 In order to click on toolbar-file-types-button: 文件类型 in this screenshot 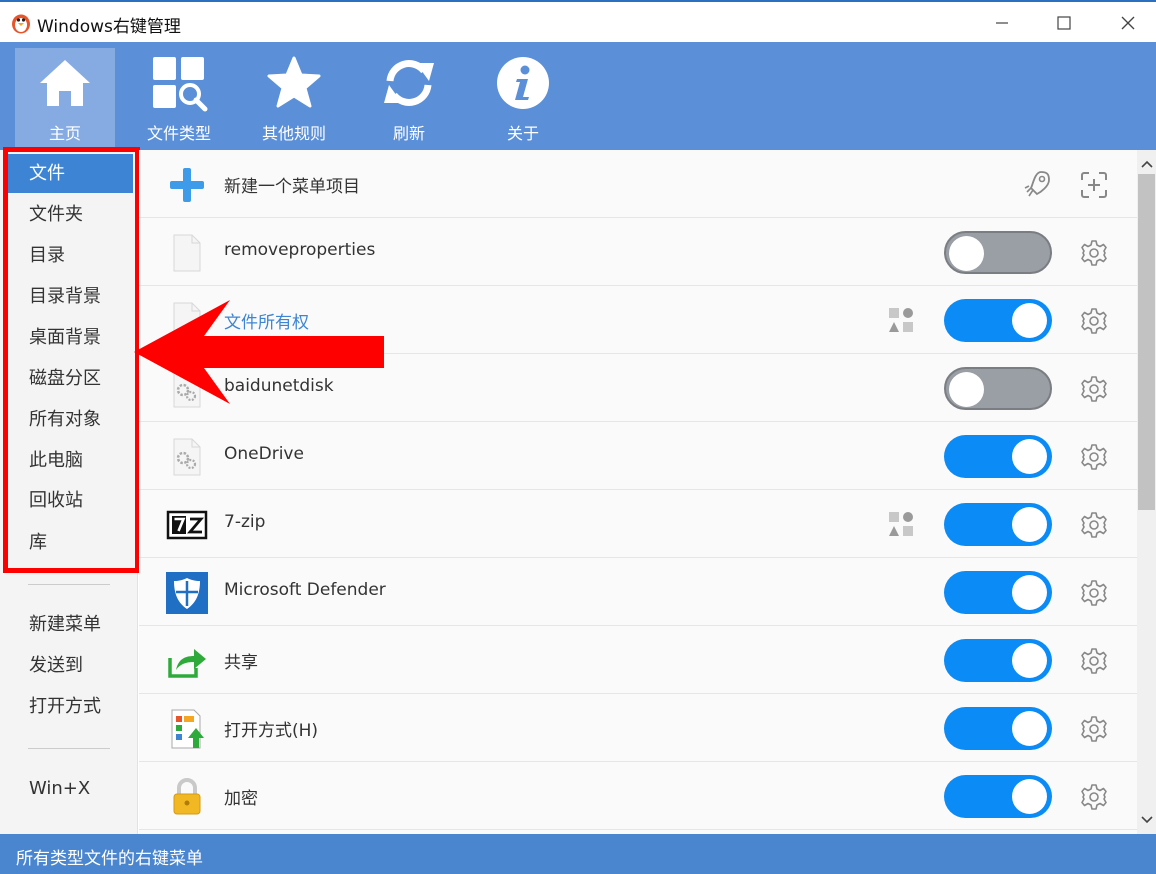, I will do `click(179, 98)`.